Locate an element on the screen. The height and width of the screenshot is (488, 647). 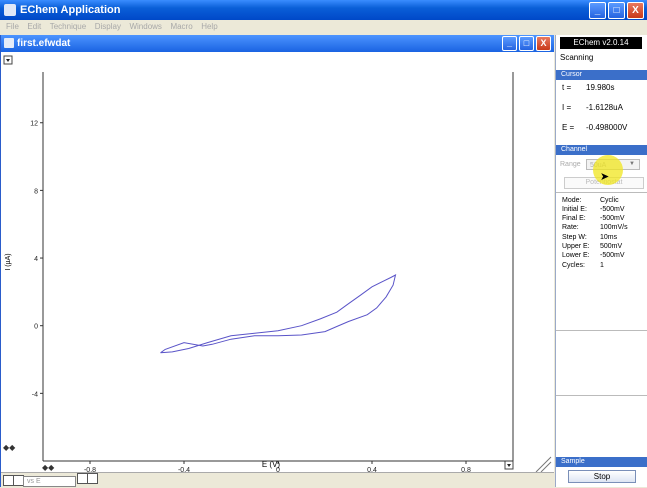
param-row: Final E: -500mV is located at coordinates (593, 218).